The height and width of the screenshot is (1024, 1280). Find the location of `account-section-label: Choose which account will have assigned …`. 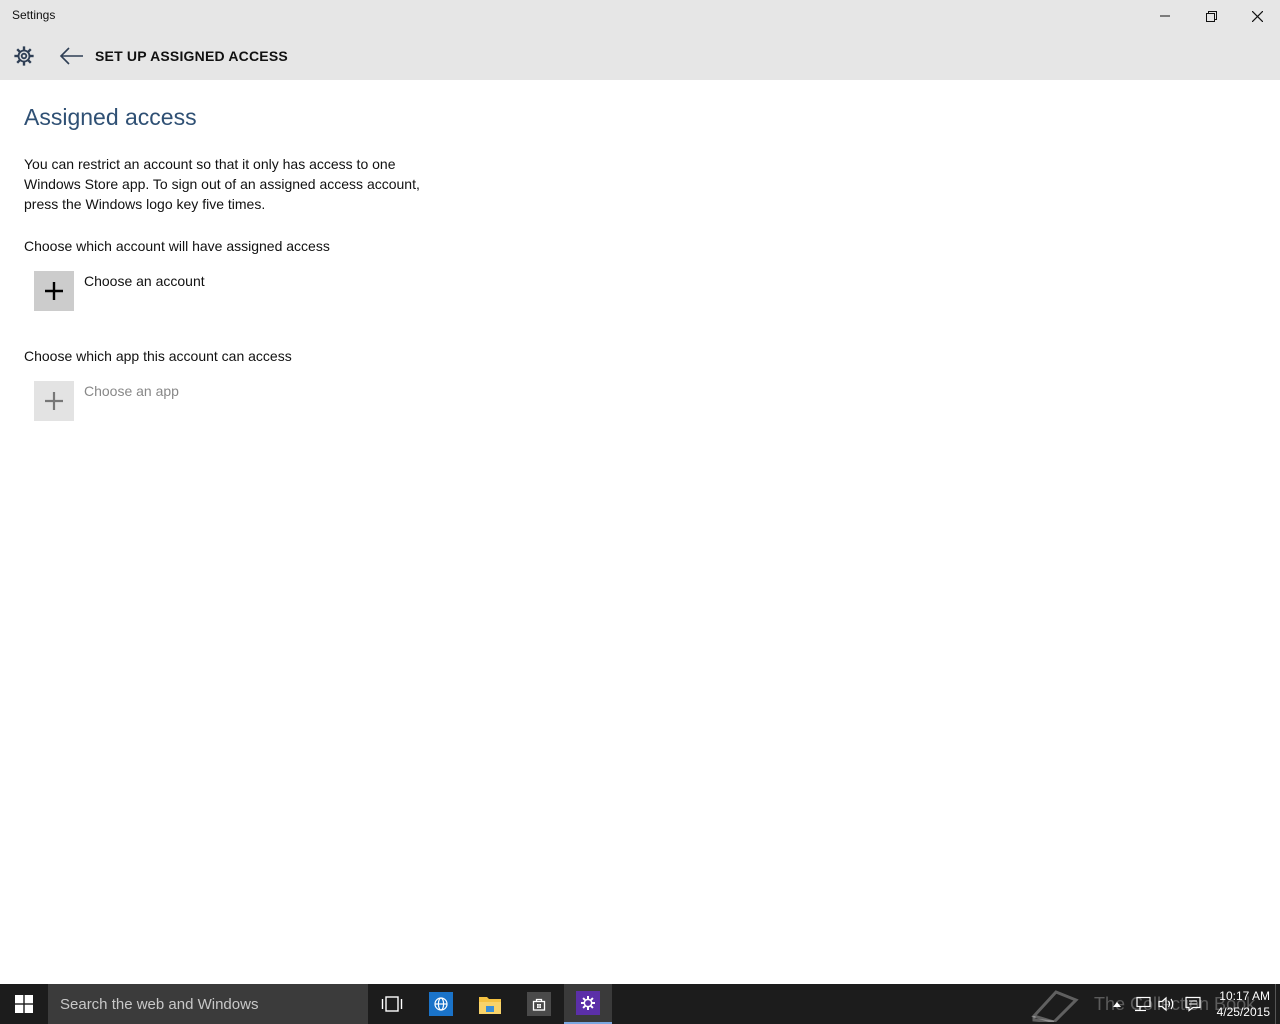

account-section-label: Choose which account will have assigned … is located at coordinates (177, 246).